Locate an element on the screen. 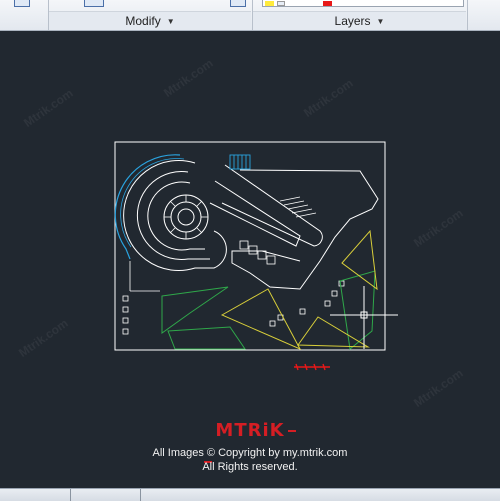  ribbon-tool-row is located at coordinates (250, 4).